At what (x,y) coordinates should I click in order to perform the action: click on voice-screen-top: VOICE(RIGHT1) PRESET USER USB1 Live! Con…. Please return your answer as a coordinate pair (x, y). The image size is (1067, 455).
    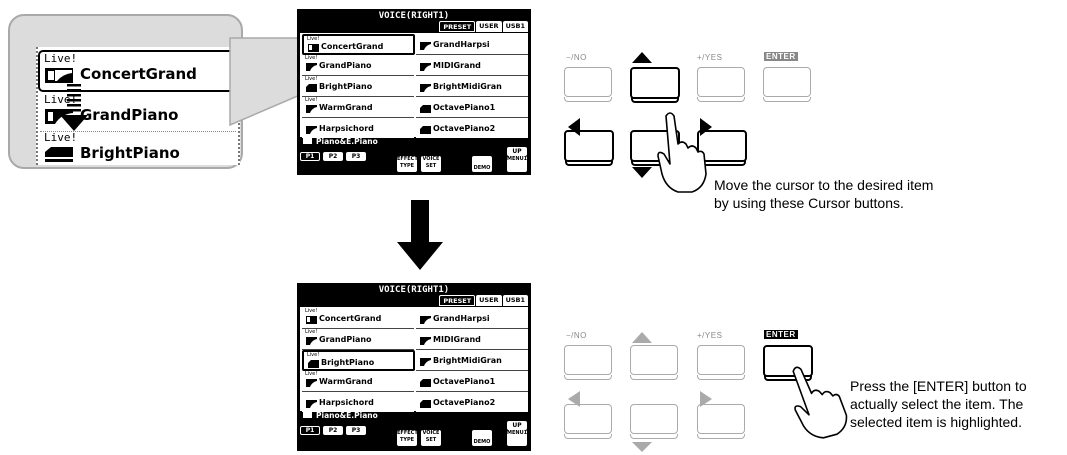
    Looking at the image, I should click on (414, 92).